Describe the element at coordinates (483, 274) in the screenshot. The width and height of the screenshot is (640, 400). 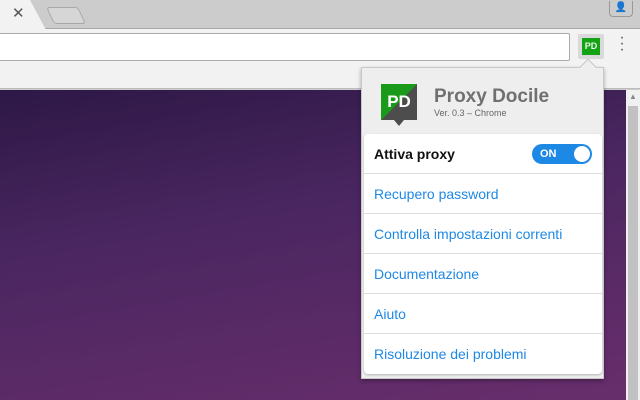
I see `menu-item-documentazione: Documentazione` at that location.